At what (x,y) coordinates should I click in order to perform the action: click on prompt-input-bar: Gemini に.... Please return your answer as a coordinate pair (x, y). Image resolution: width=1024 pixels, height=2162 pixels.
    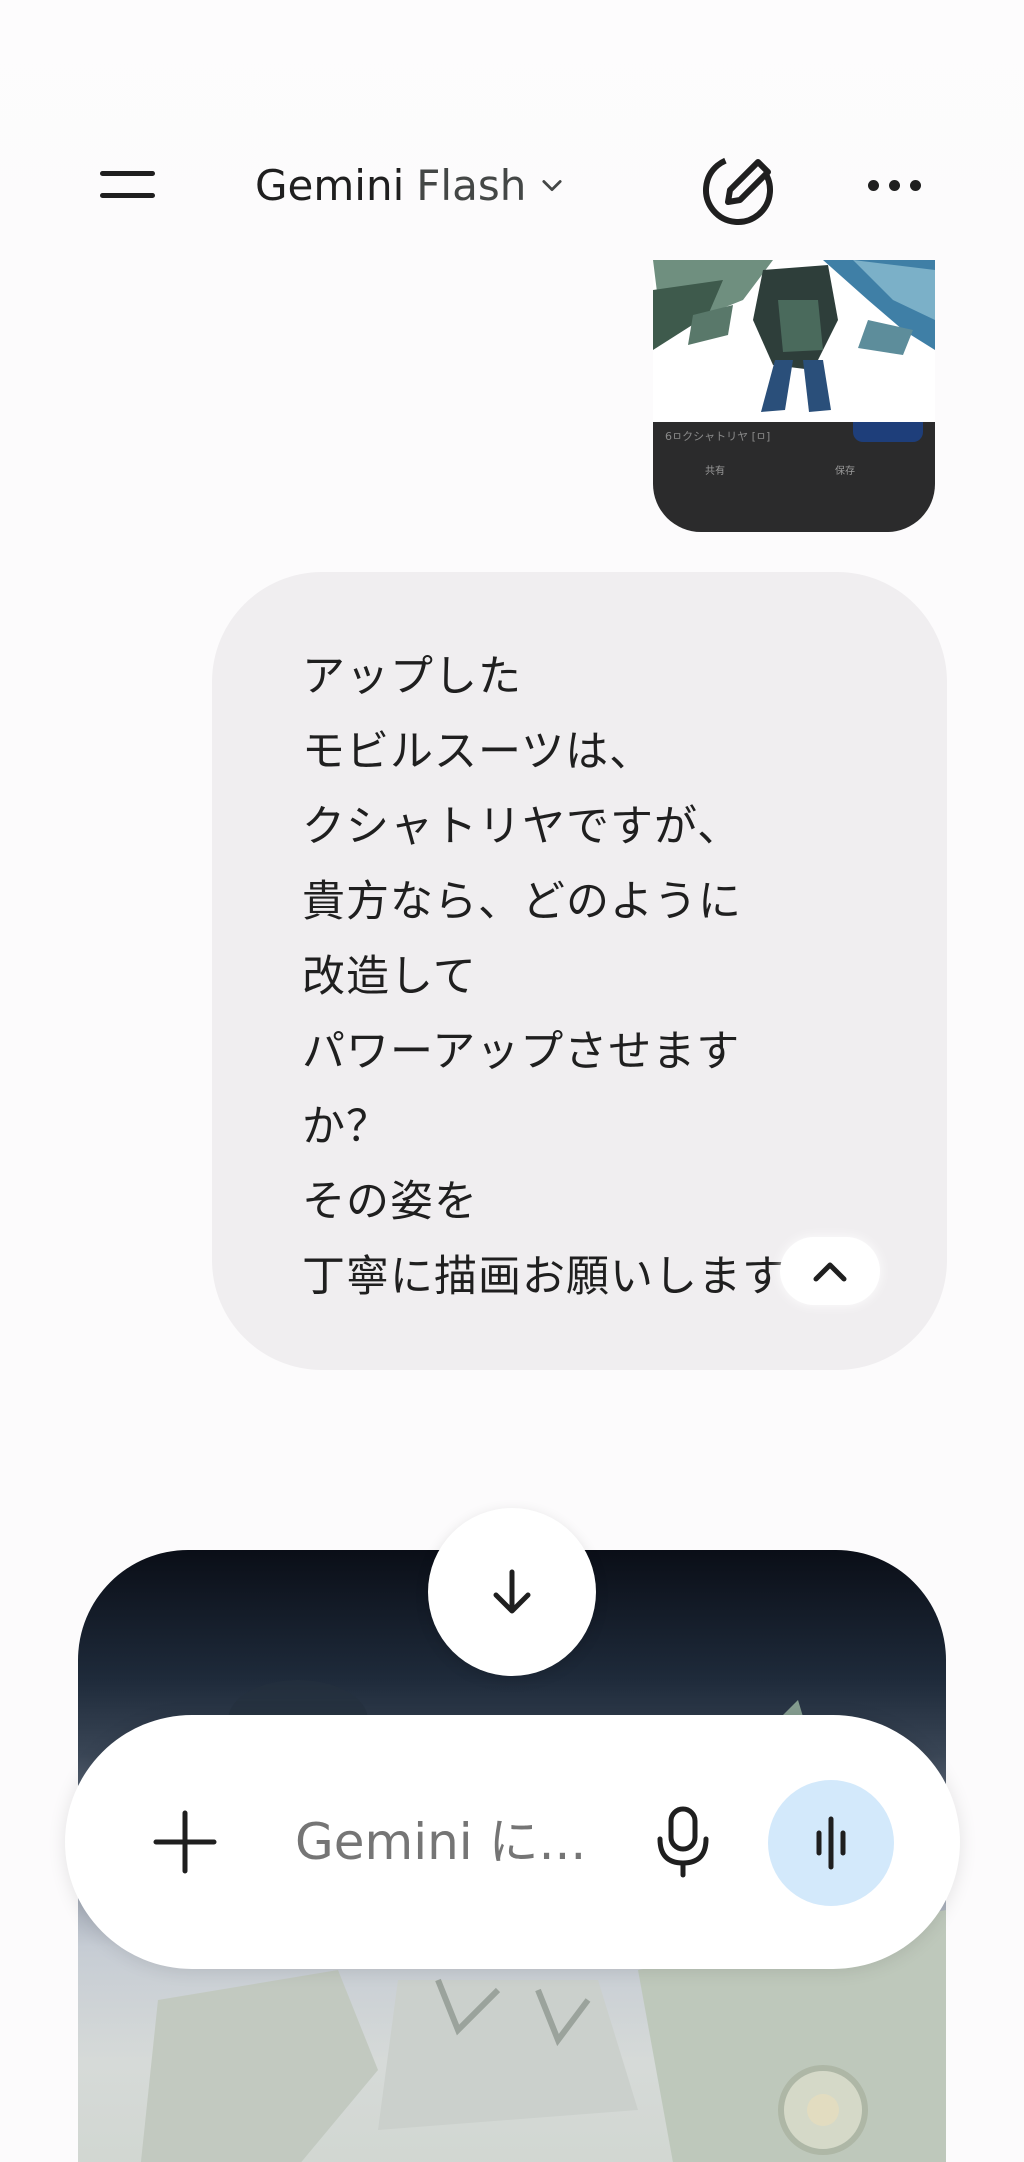
    Looking at the image, I should click on (512, 1842).